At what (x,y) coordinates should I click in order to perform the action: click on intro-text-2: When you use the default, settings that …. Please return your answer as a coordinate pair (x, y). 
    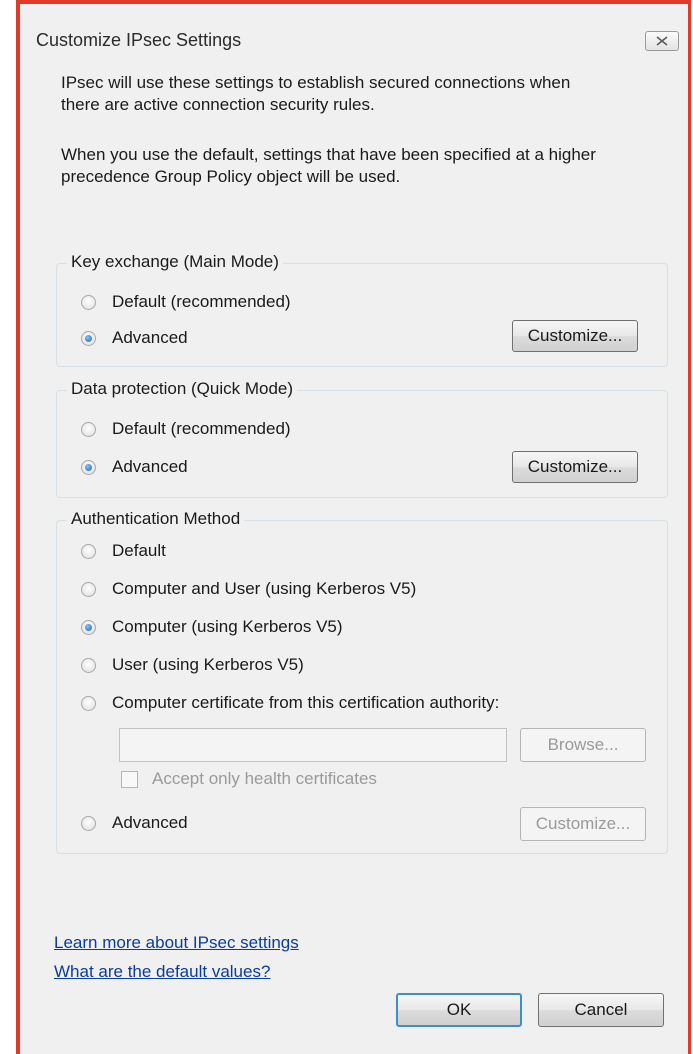
    Looking at the image, I should click on (361, 166).